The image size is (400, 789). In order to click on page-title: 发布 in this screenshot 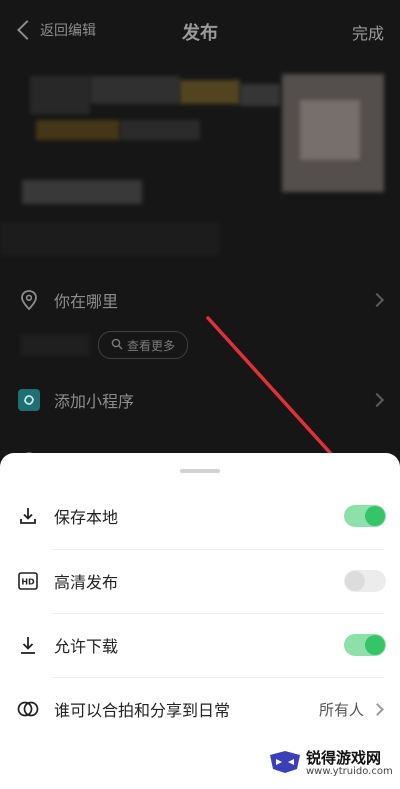, I will do `click(200, 33)`.